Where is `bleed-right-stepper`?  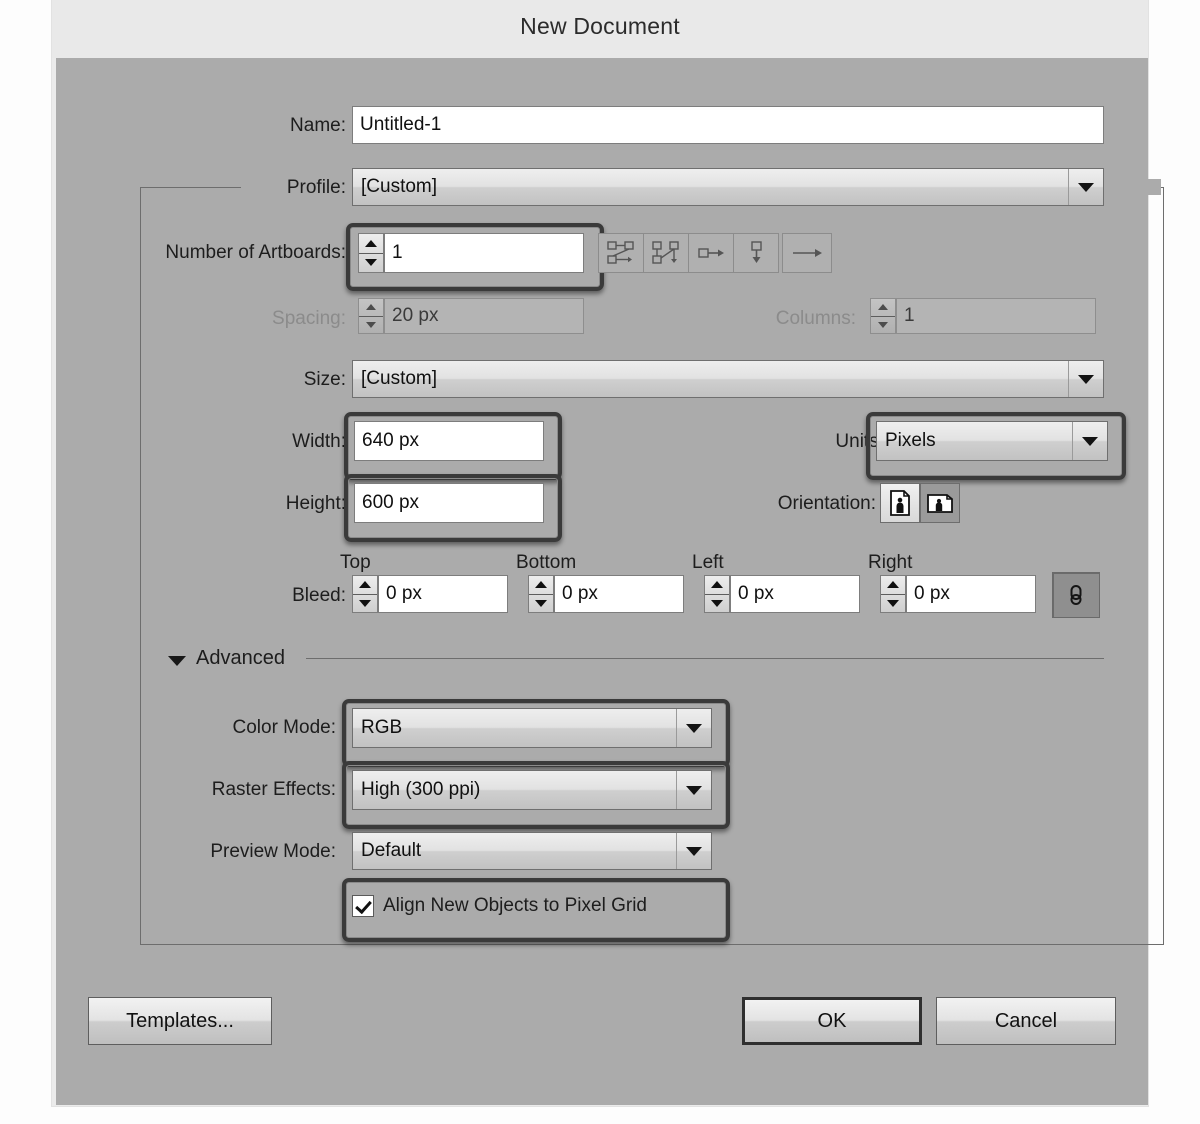
bleed-right-stepper is located at coordinates (893, 594).